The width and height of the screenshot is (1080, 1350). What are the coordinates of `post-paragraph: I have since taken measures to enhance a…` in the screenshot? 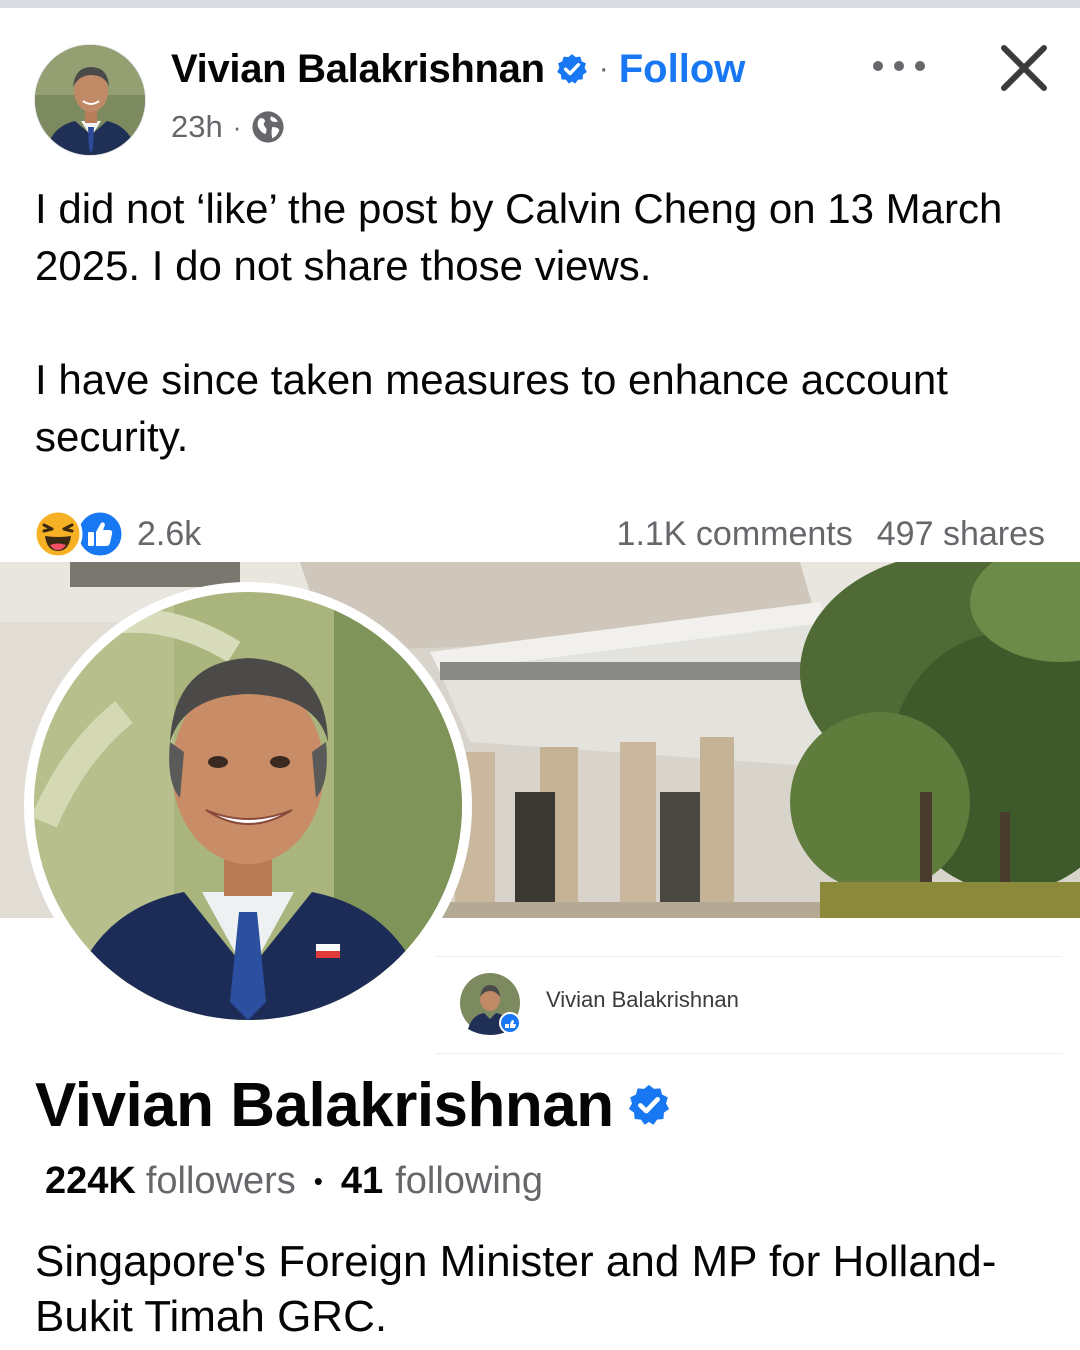 It's located at (491, 408).